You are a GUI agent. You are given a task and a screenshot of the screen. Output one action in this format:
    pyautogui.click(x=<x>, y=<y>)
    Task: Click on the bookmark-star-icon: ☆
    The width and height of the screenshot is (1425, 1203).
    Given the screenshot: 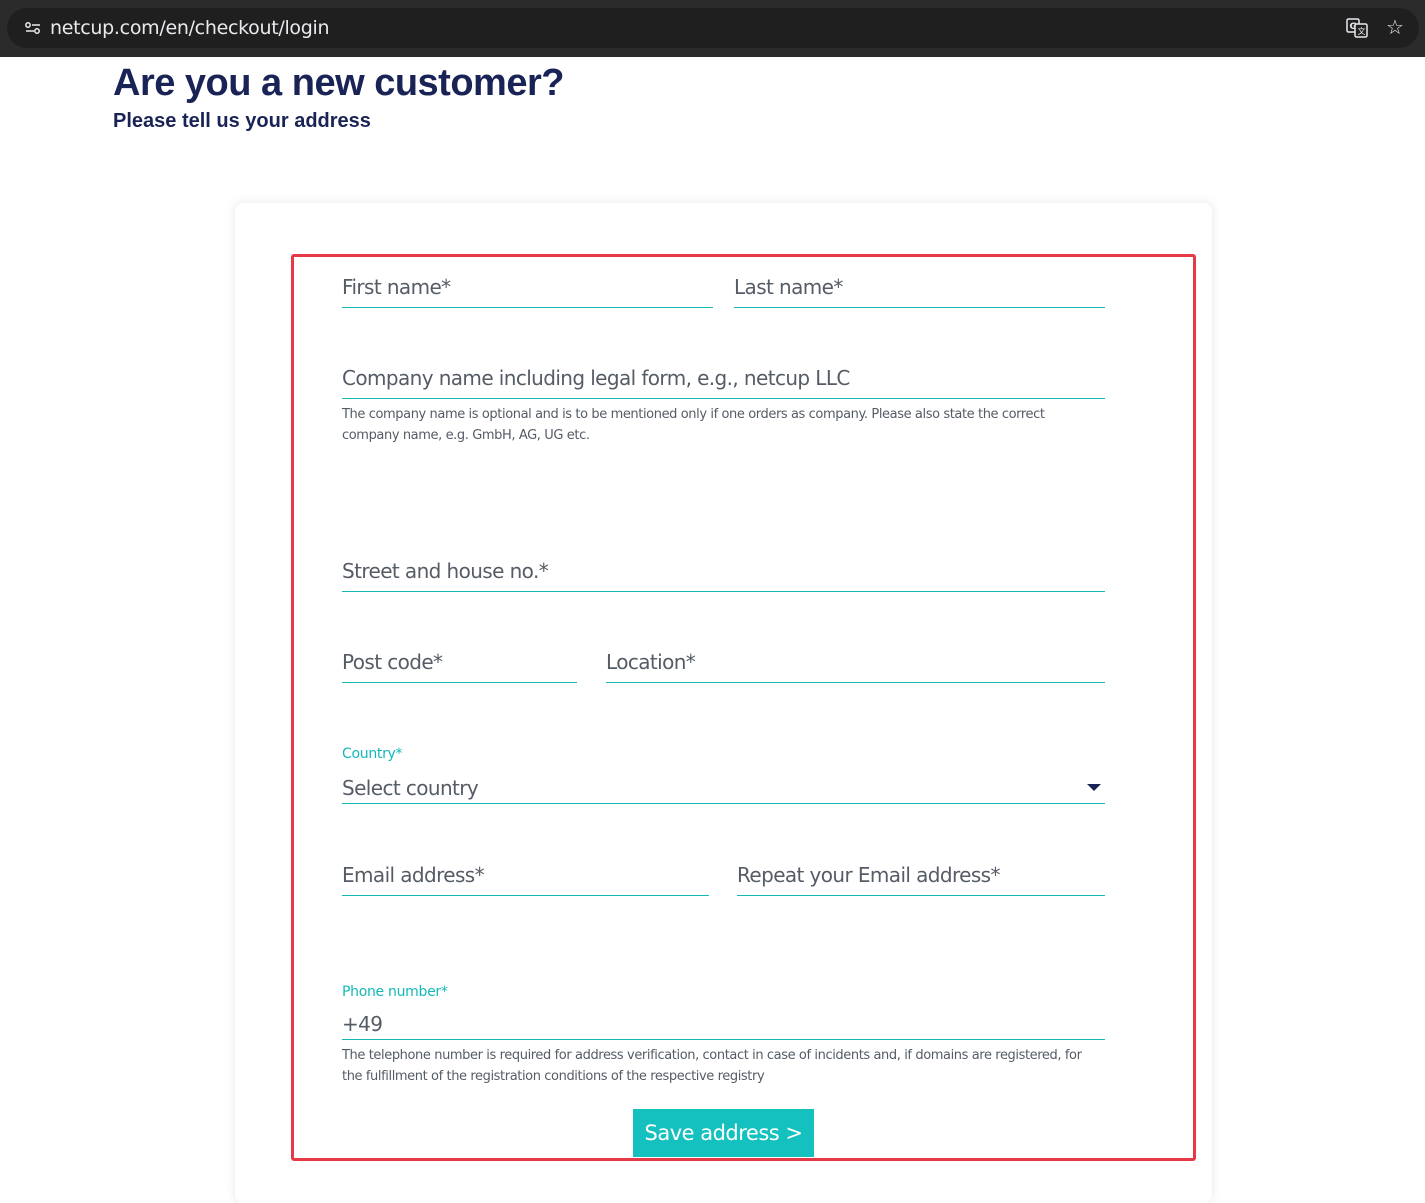 What is the action you would take?
    pyautogui.click(x=1395, y=28)
    